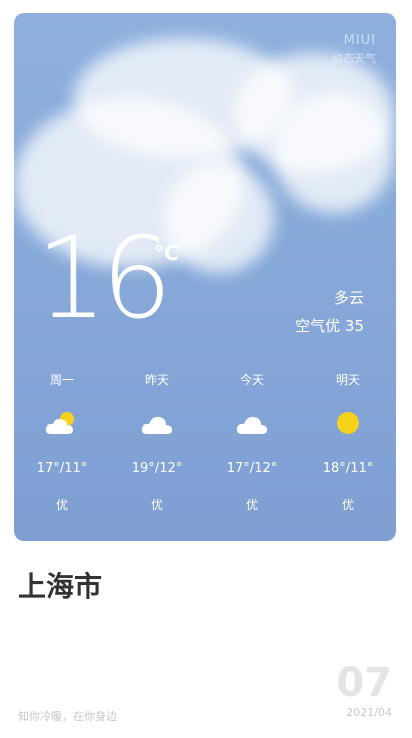 This screenshot has height=738, width=412. What do you see at coordinates (354, 58) in the screenshot?
I see `brand-line2: 动态天气` at bounding box center [354, 58].